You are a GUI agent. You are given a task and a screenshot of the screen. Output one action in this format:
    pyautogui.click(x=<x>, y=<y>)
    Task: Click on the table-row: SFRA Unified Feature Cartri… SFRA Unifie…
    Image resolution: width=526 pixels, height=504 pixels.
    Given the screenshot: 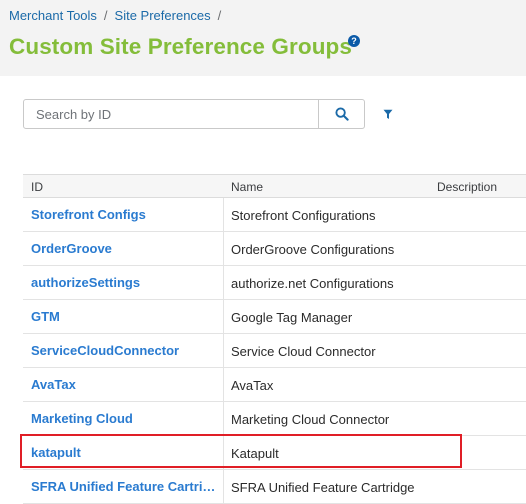 What is the action you would take?
    pyautogui.click(x=274, y=487)
    